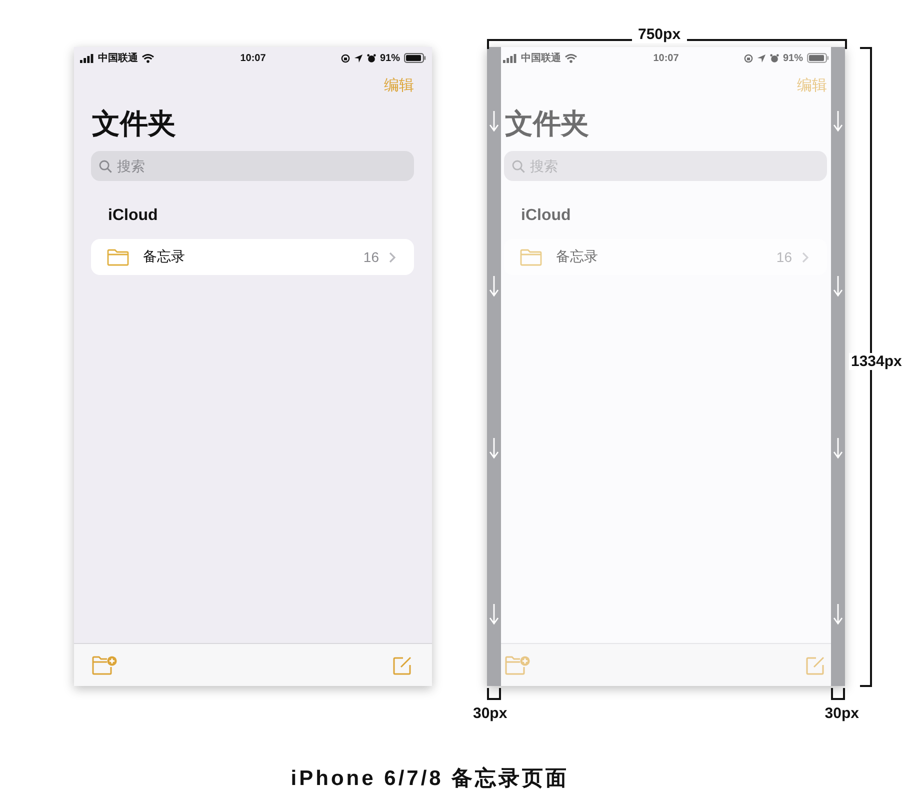 Image resolution: width=914 pixels, height=805 pixels. I want to click on width-label: 750px, so click(659, 34).